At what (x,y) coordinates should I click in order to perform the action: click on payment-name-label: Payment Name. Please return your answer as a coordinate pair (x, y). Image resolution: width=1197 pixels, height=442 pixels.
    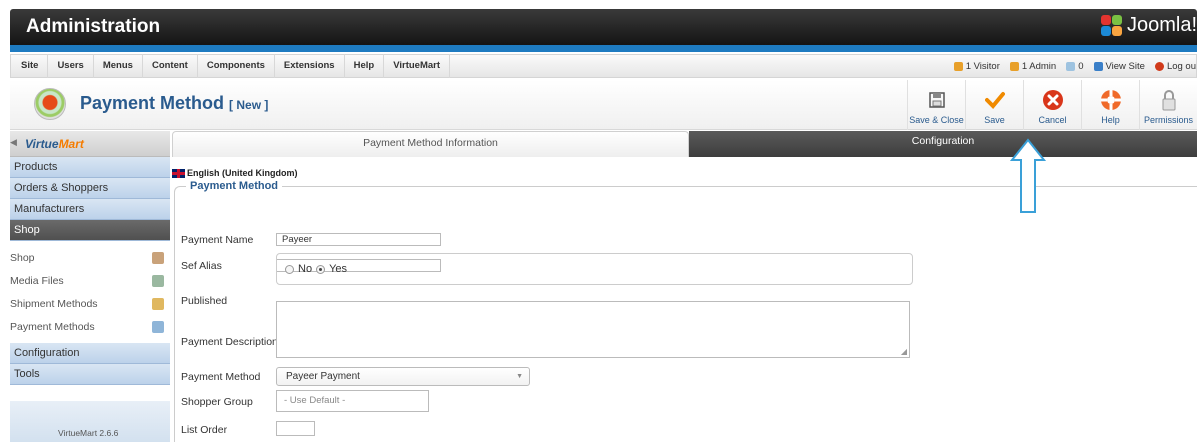
    Looking at the image, I should click on (217, 240).